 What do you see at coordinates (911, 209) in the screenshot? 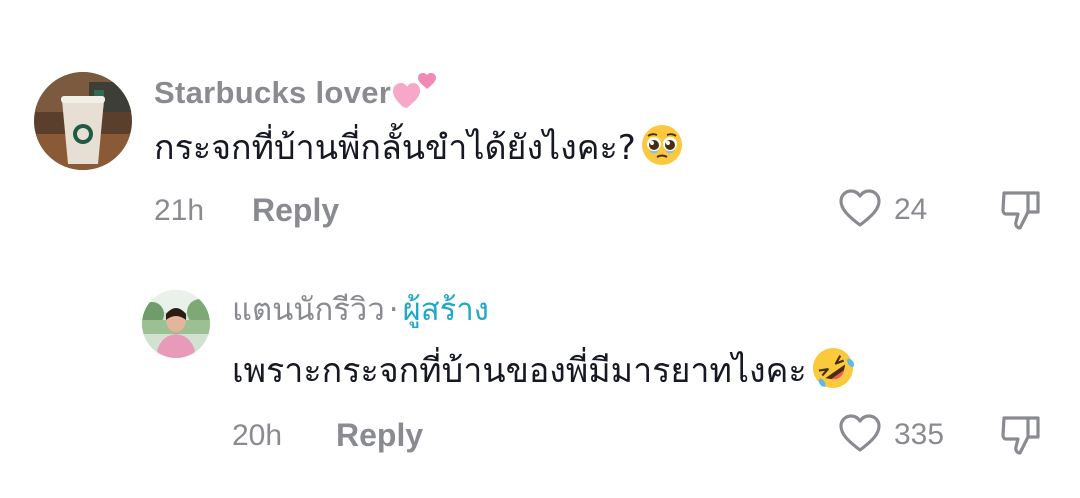
I see `like-count: 24` at bounding box center [911, 209].